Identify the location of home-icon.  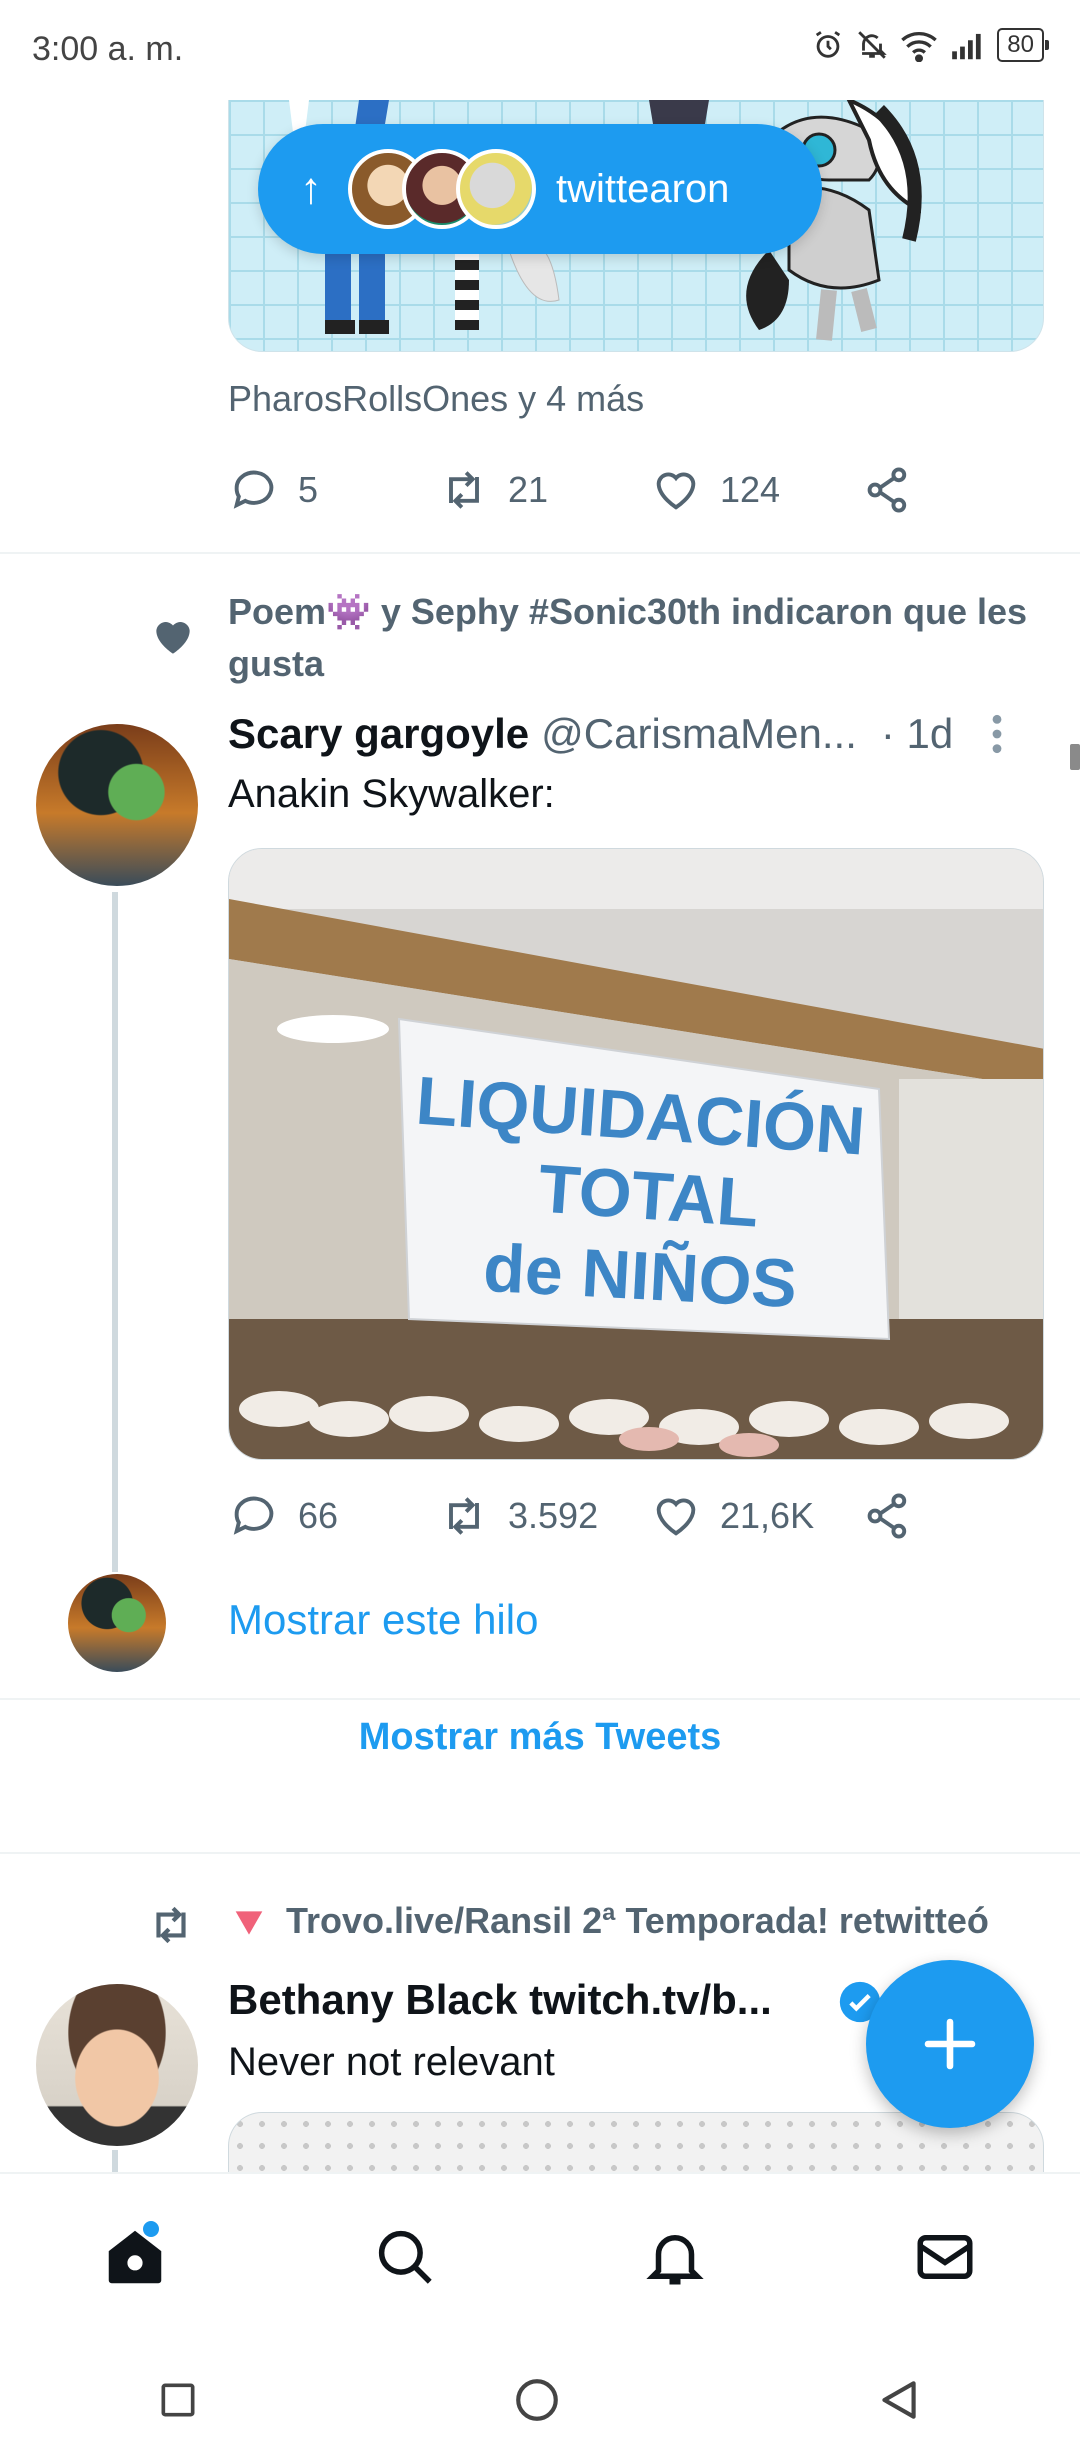
(135, 2257).